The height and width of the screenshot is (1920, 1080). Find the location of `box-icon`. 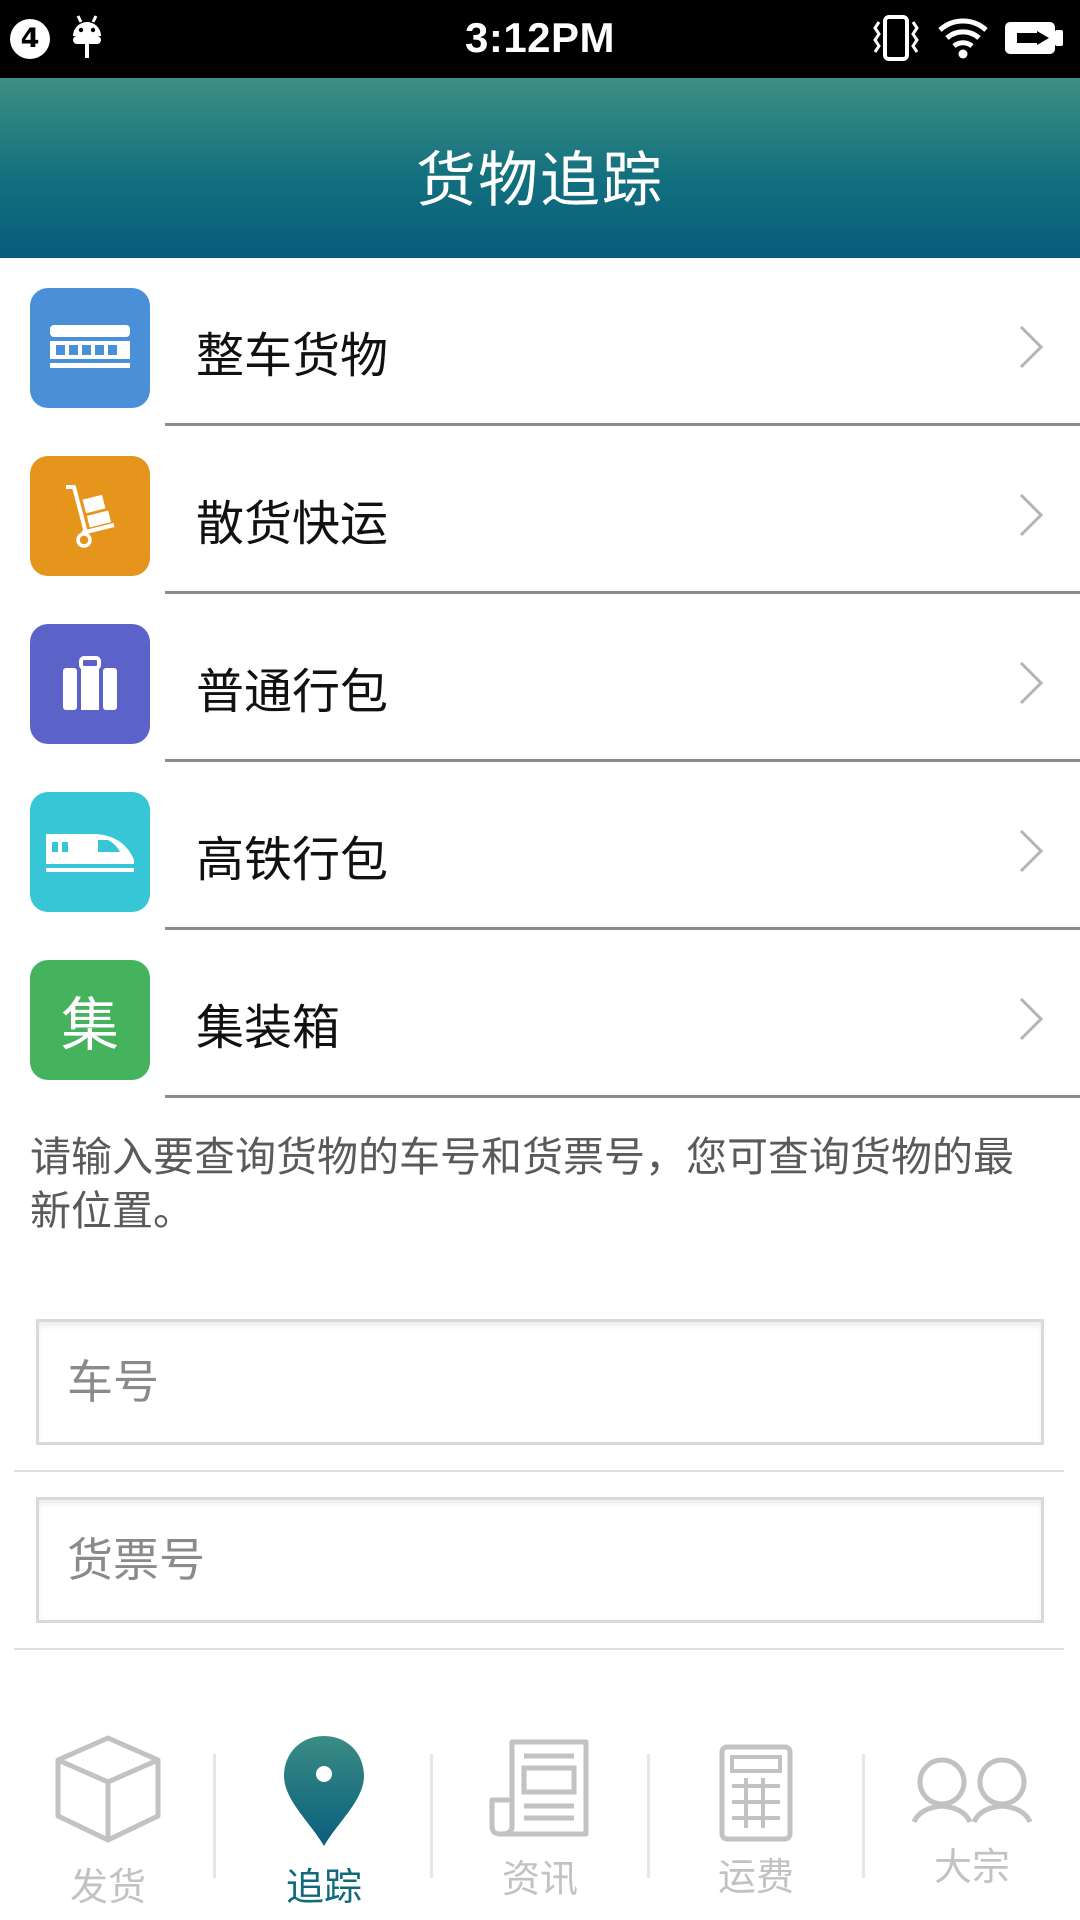

box-icon is located at coordinates (108, 1790).